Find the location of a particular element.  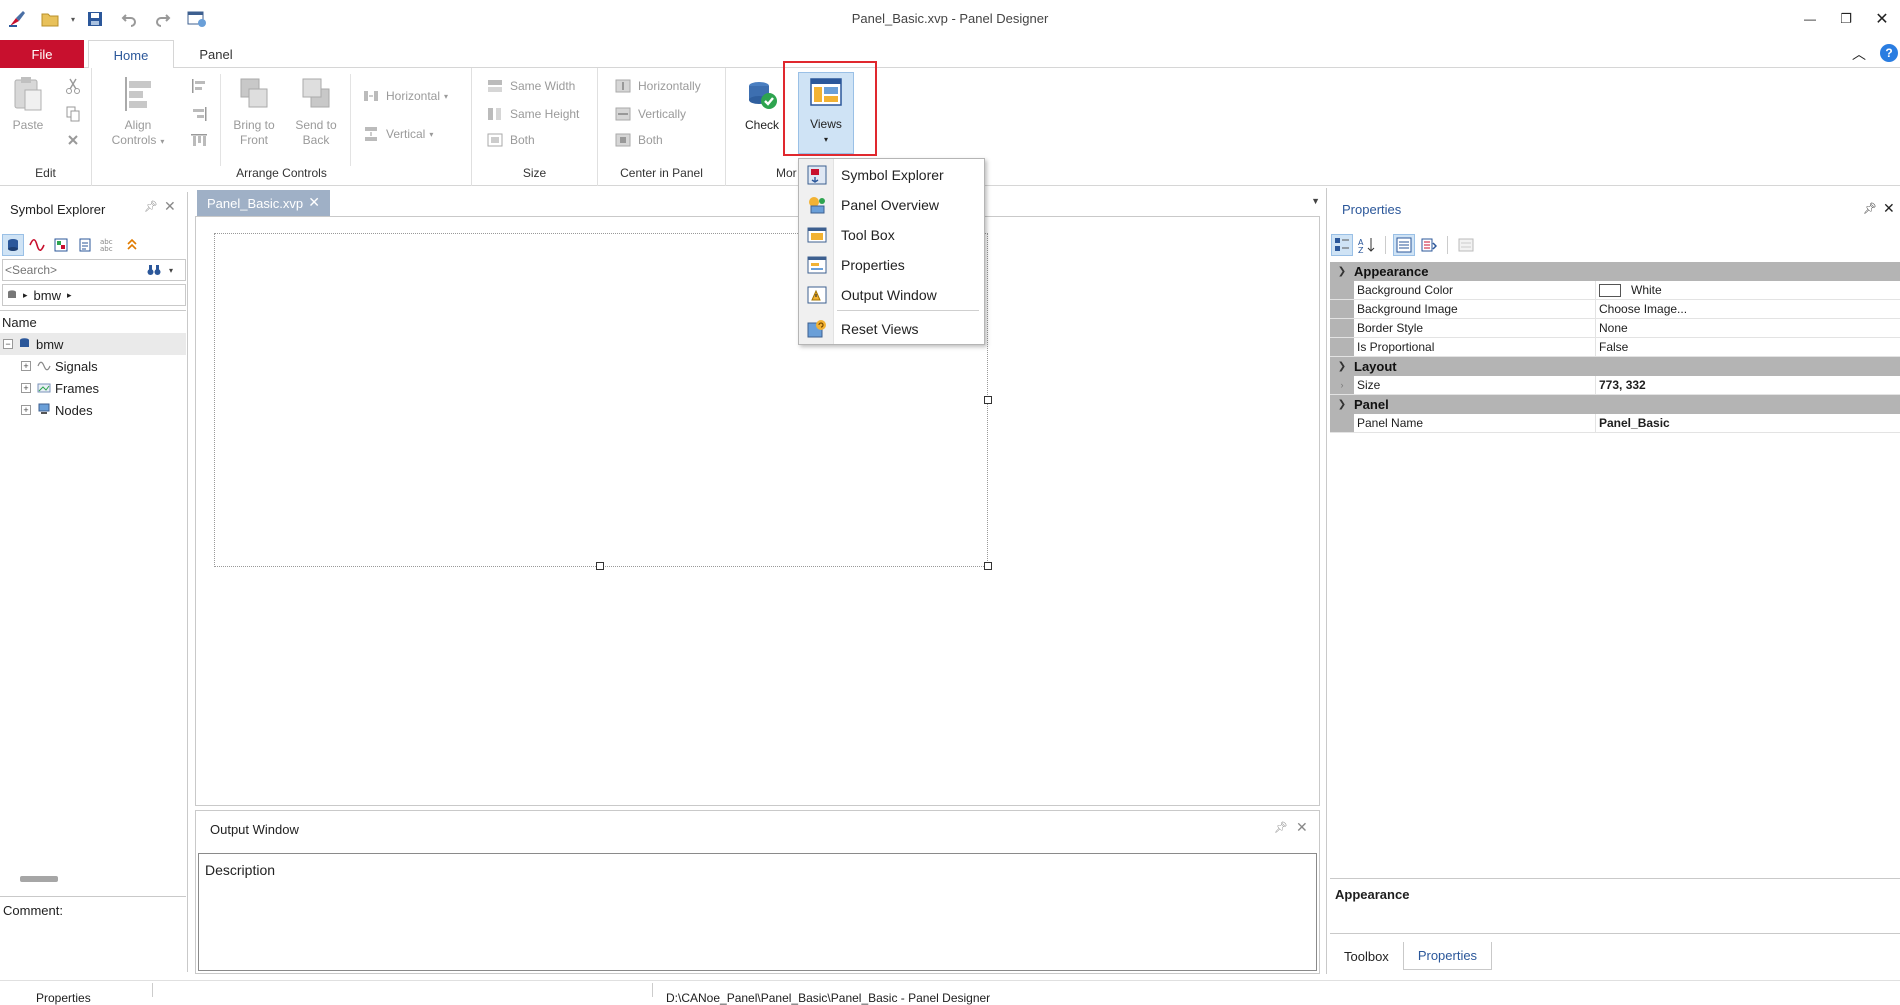

check-button: Check is located at coordinates (762, 103).